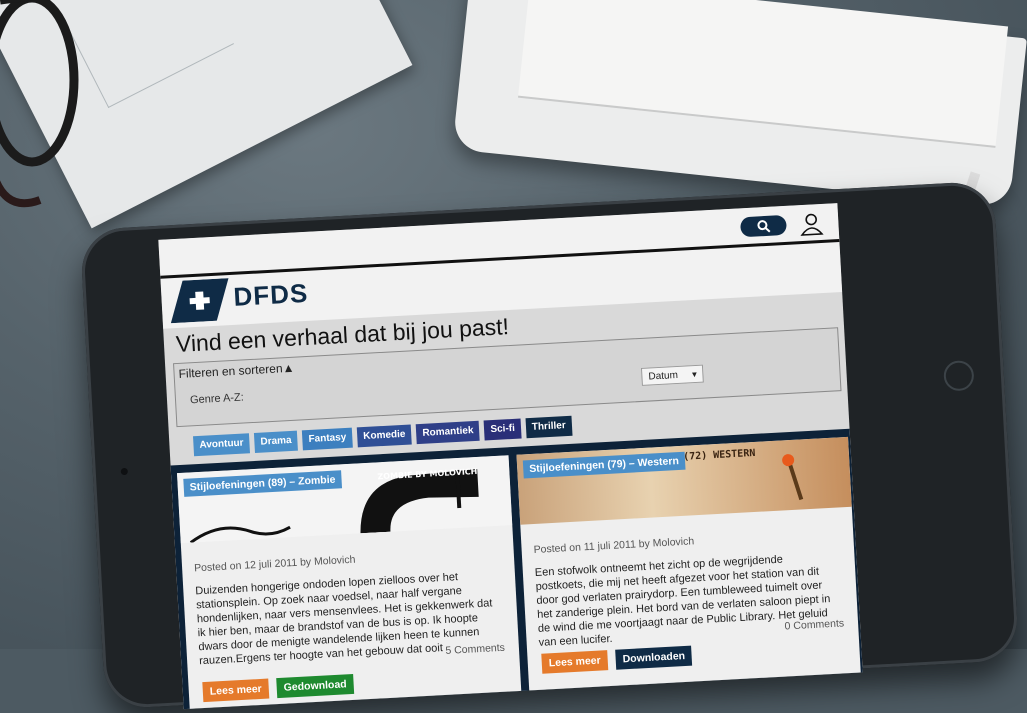 Image resolution: width=1027 pixels, height=713 pixels. What do you see at coordinates (475, 649) in the screenshot?
I see `comments-link: 5 Comments` at bounding box center [475, 649].